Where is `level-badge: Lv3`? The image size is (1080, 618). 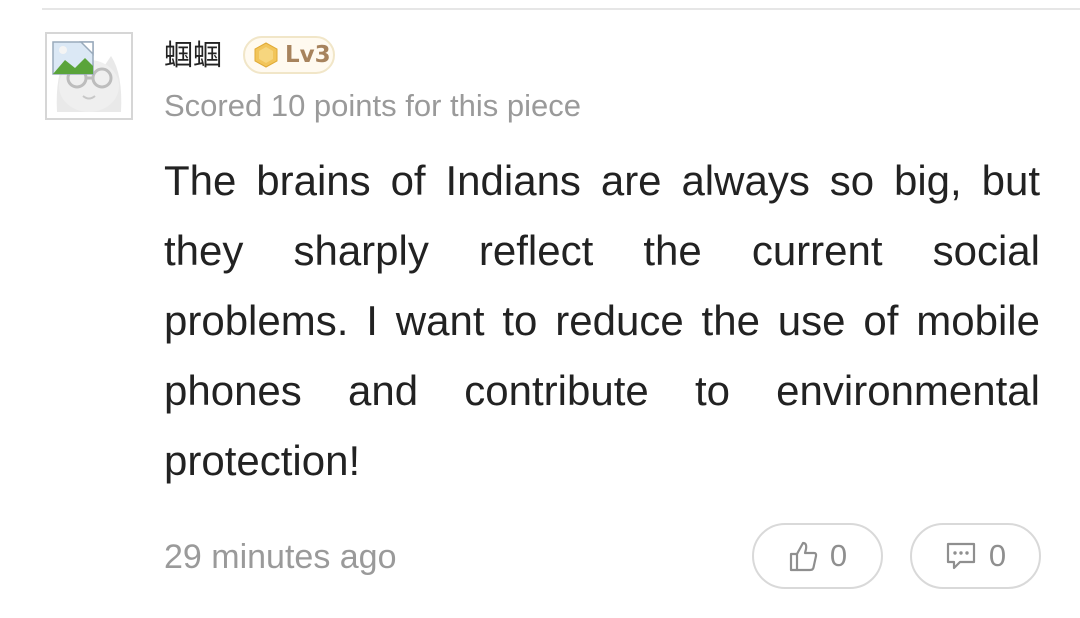 level-badge: Lv3 is located at coordinates (289, 55).